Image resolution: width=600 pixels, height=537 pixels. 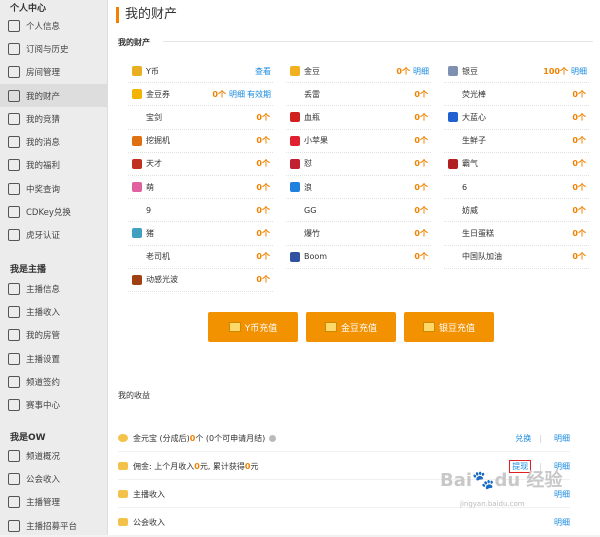 I want to click on sidebar-item: 虎牙认证, so click(x=53, y=235).